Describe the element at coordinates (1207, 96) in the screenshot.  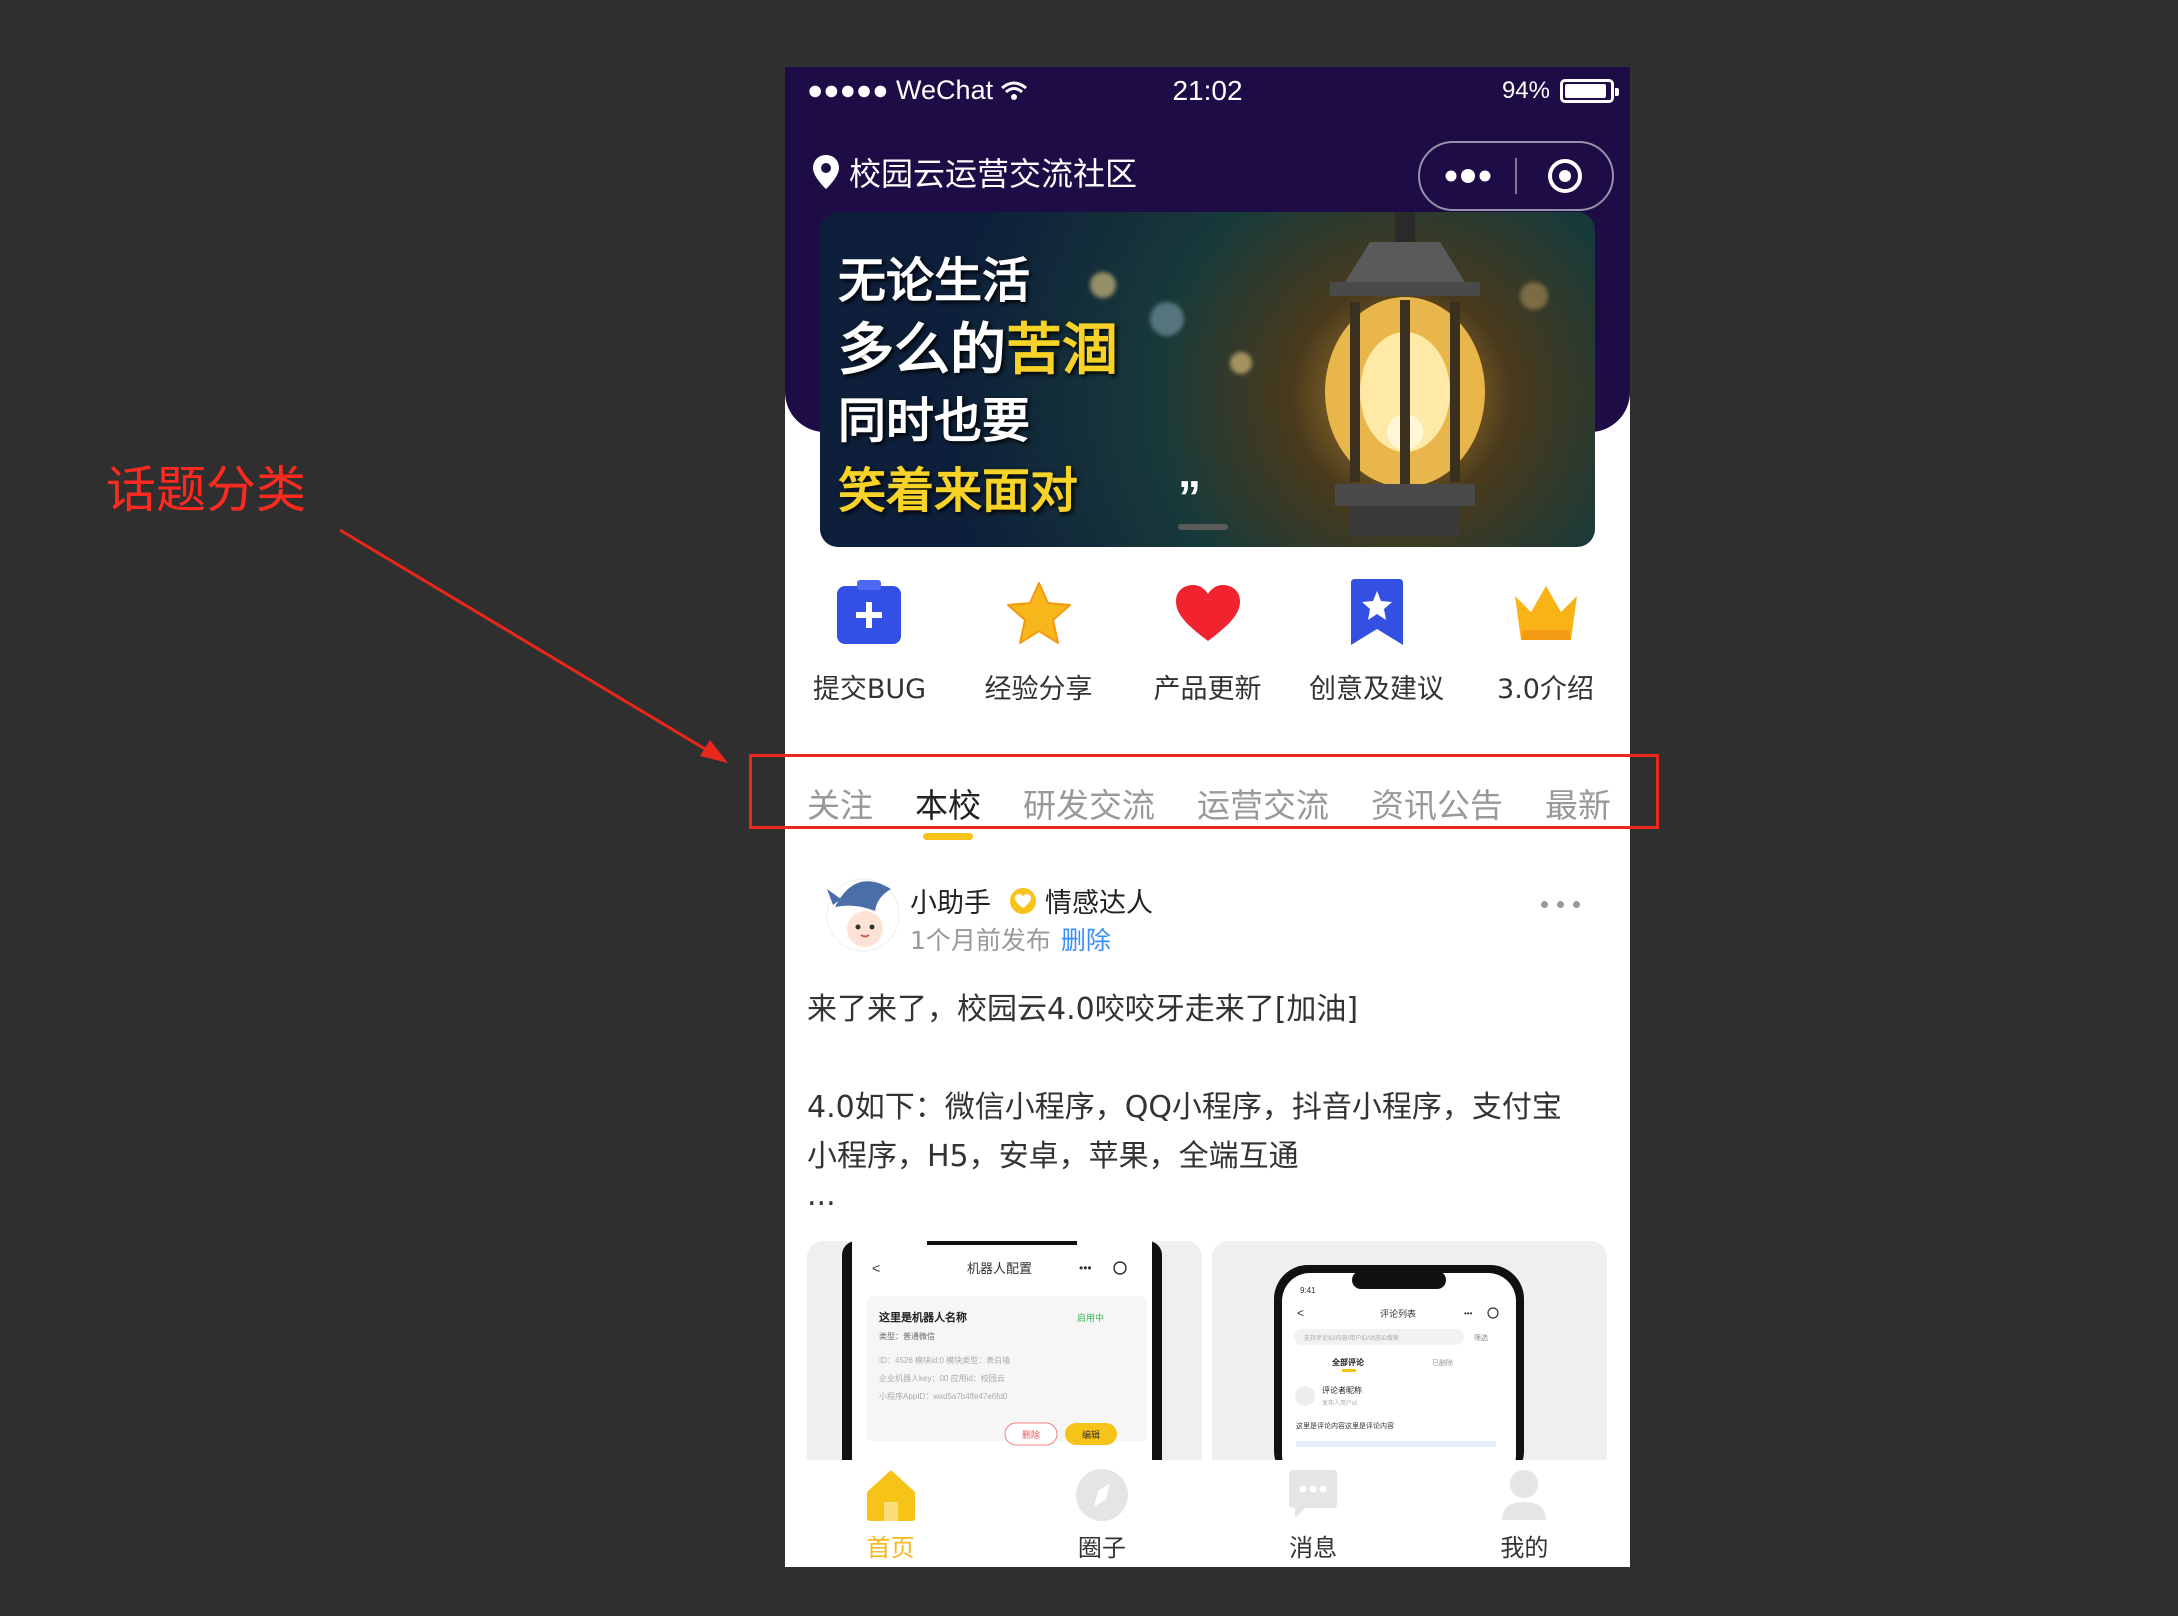
I see `status-bar: ●●●●● WeChat 21:02 94%` at that location.